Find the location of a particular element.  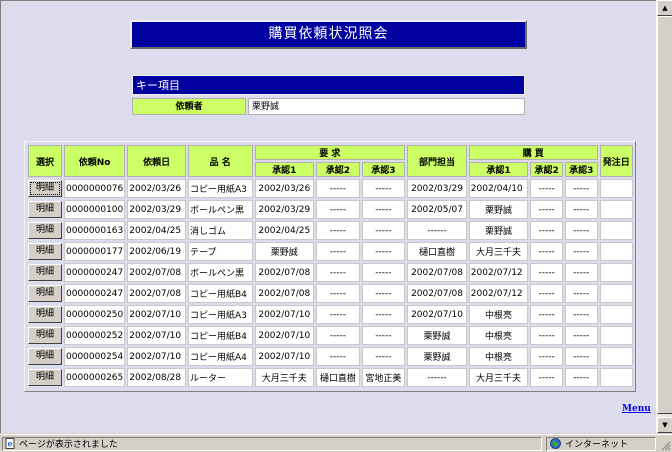

requester-value: 栗野誠 is located at coordinates (386, 106).